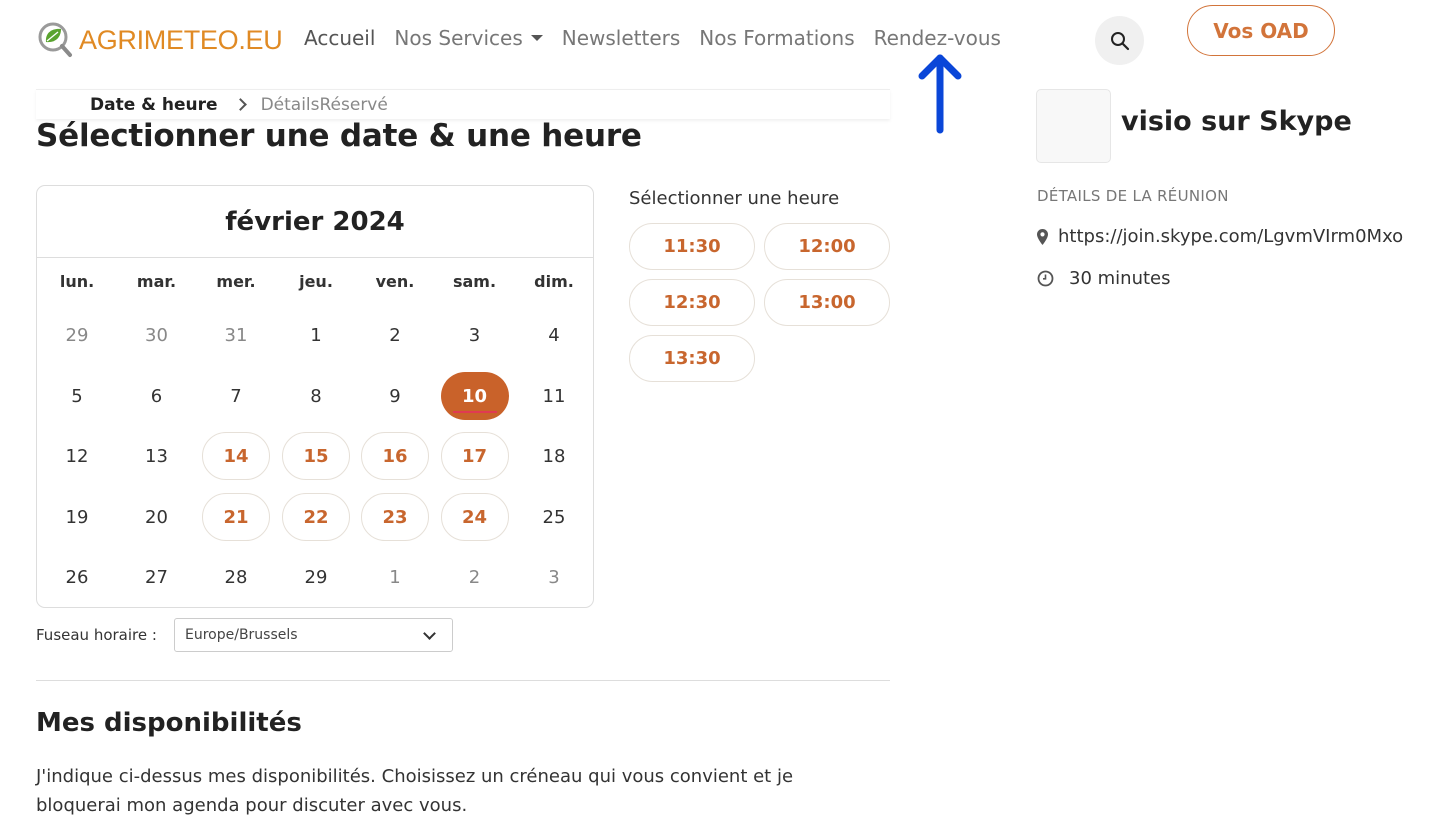 The image size is (1437, 823). Describe the element at coordinates (96, 635) in the screenshot. I see `timezone-label: Fuseau horaire :` at that location.